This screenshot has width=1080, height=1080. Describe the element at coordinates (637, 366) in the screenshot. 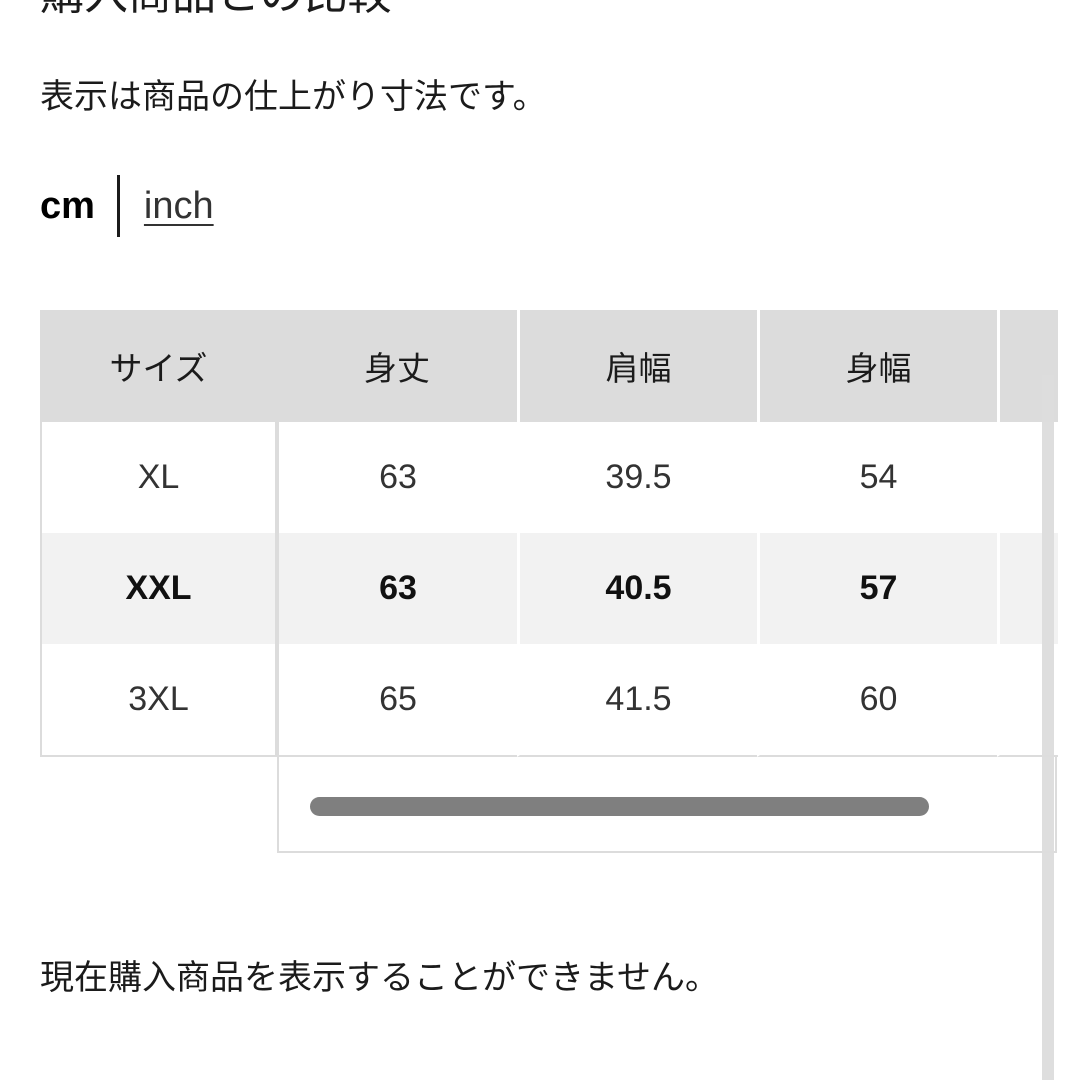

I see `header-shoulder: 肩幅` at that location.